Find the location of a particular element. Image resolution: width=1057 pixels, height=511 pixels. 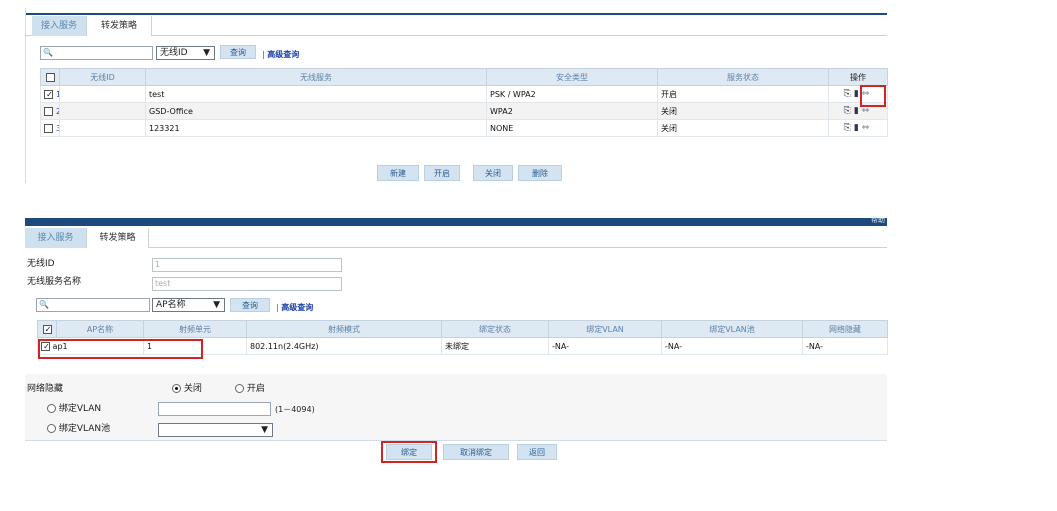

col-wireless-id: 无线ID is located at coordinates (102, 77).